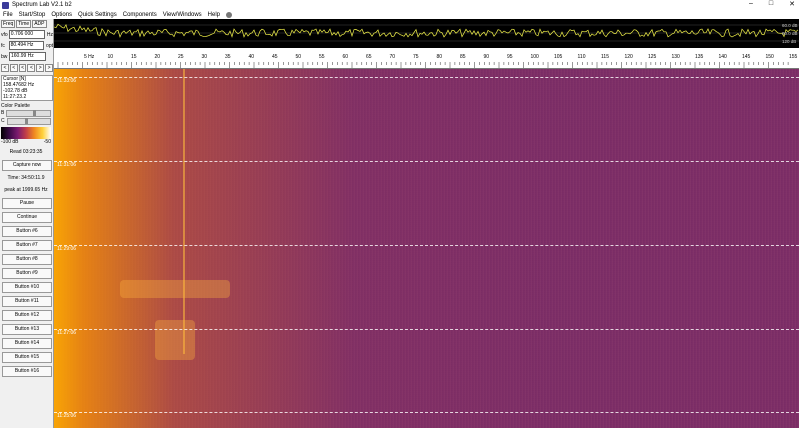  I want to click on button-15: Button #15, so click(27, 357).